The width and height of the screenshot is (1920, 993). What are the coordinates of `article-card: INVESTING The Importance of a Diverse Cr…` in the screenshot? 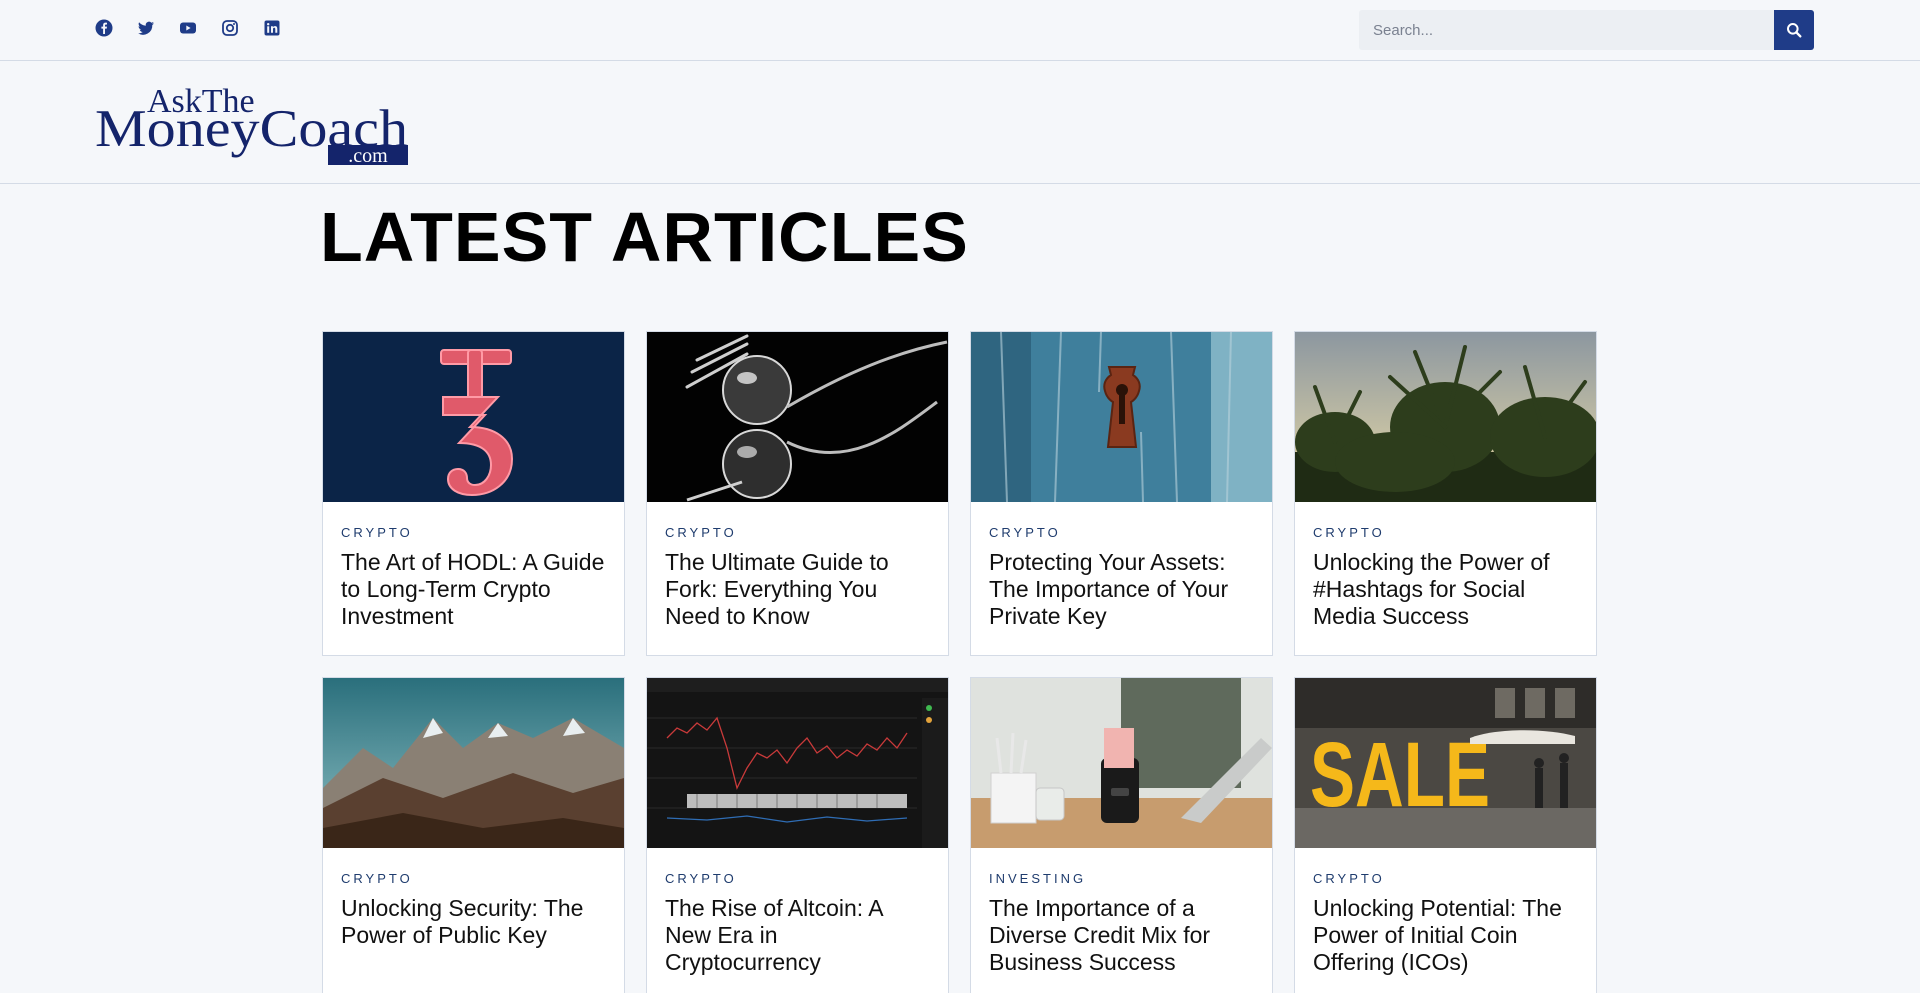 It's located at (1121, 835).